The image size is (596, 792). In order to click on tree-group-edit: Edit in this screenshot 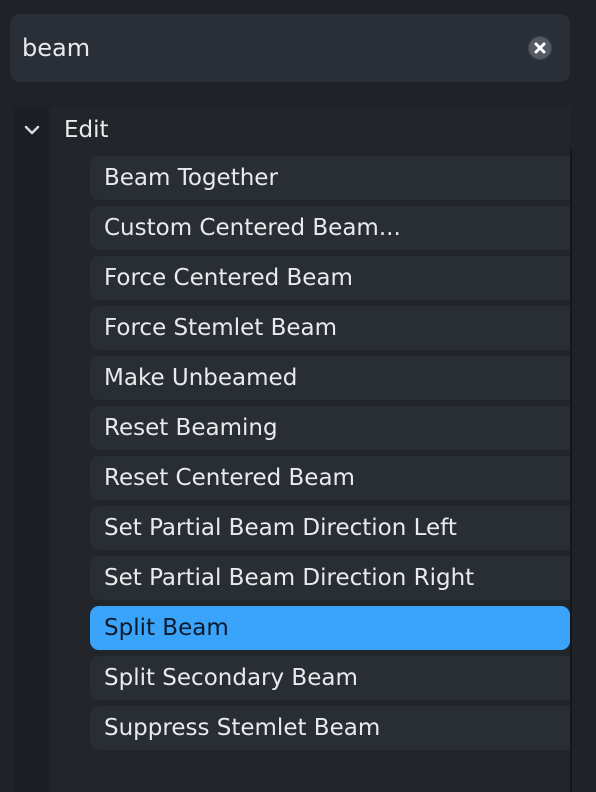, I will do `click(292, 130)`.